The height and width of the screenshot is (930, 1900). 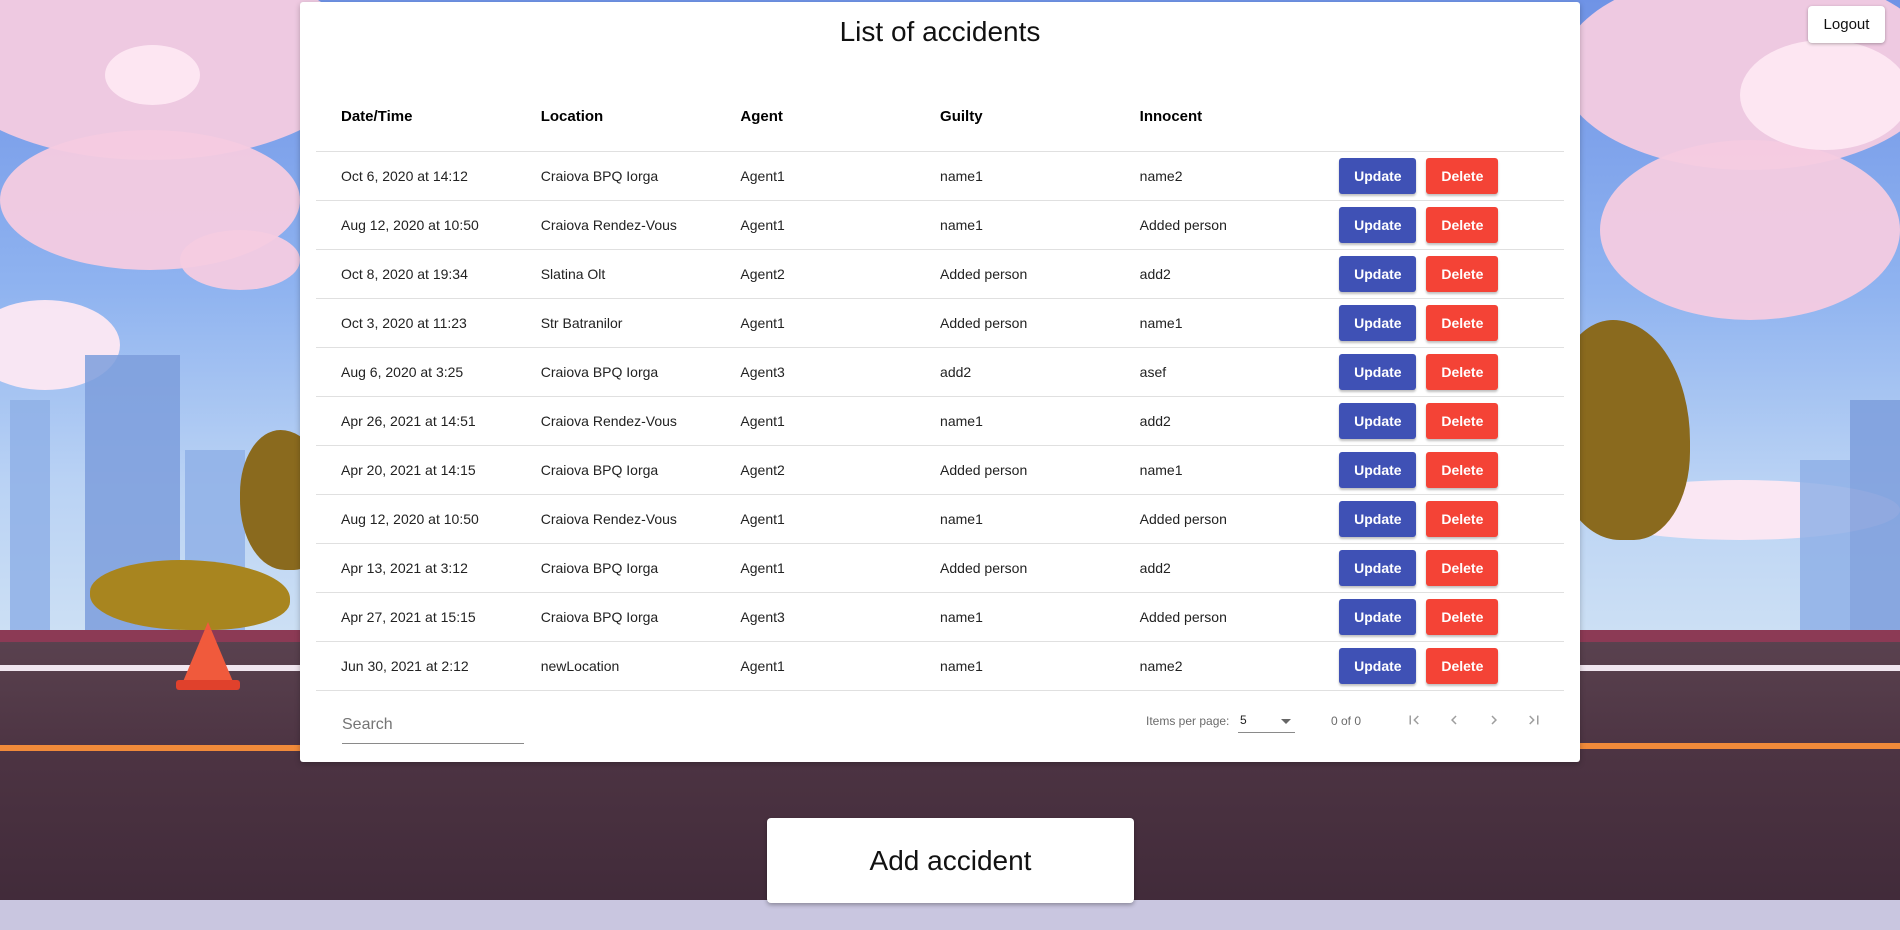 I want to click on cell-agent: Agent2, so click(x=815, y=470).